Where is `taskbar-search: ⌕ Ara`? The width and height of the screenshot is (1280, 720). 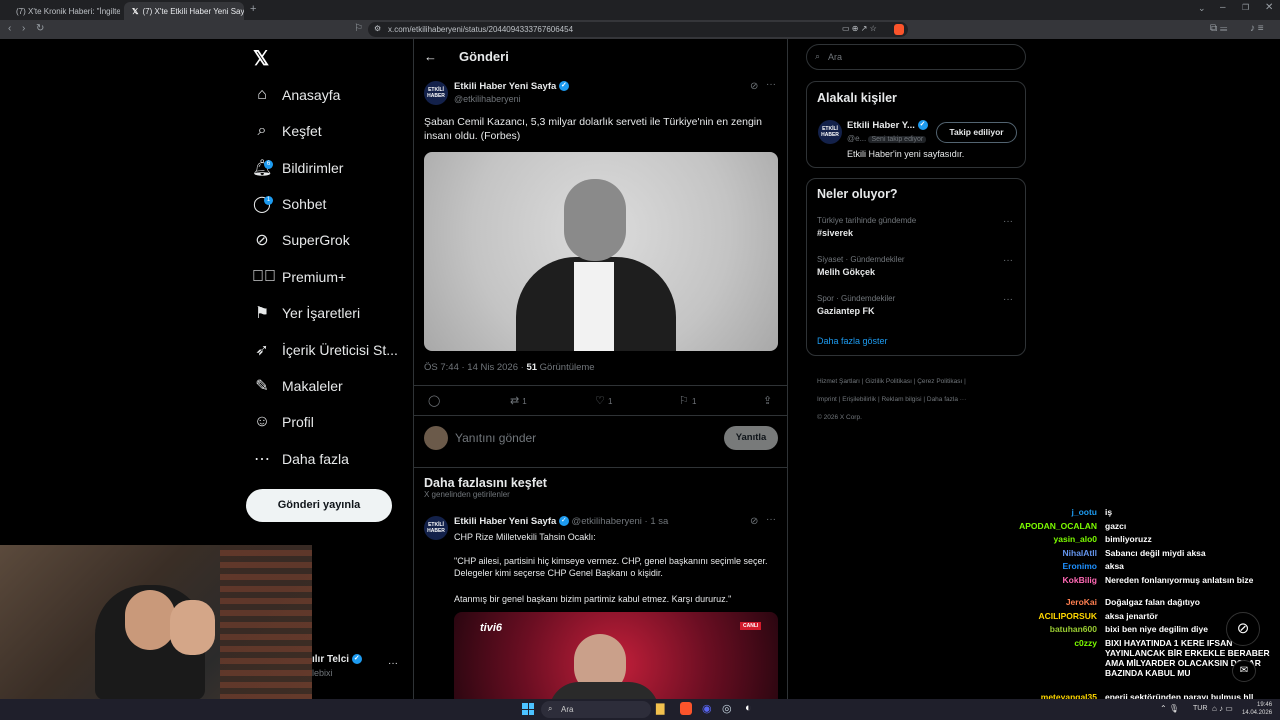 taskbar-search: ⌕ Ara is located at coordinates (596, 709).